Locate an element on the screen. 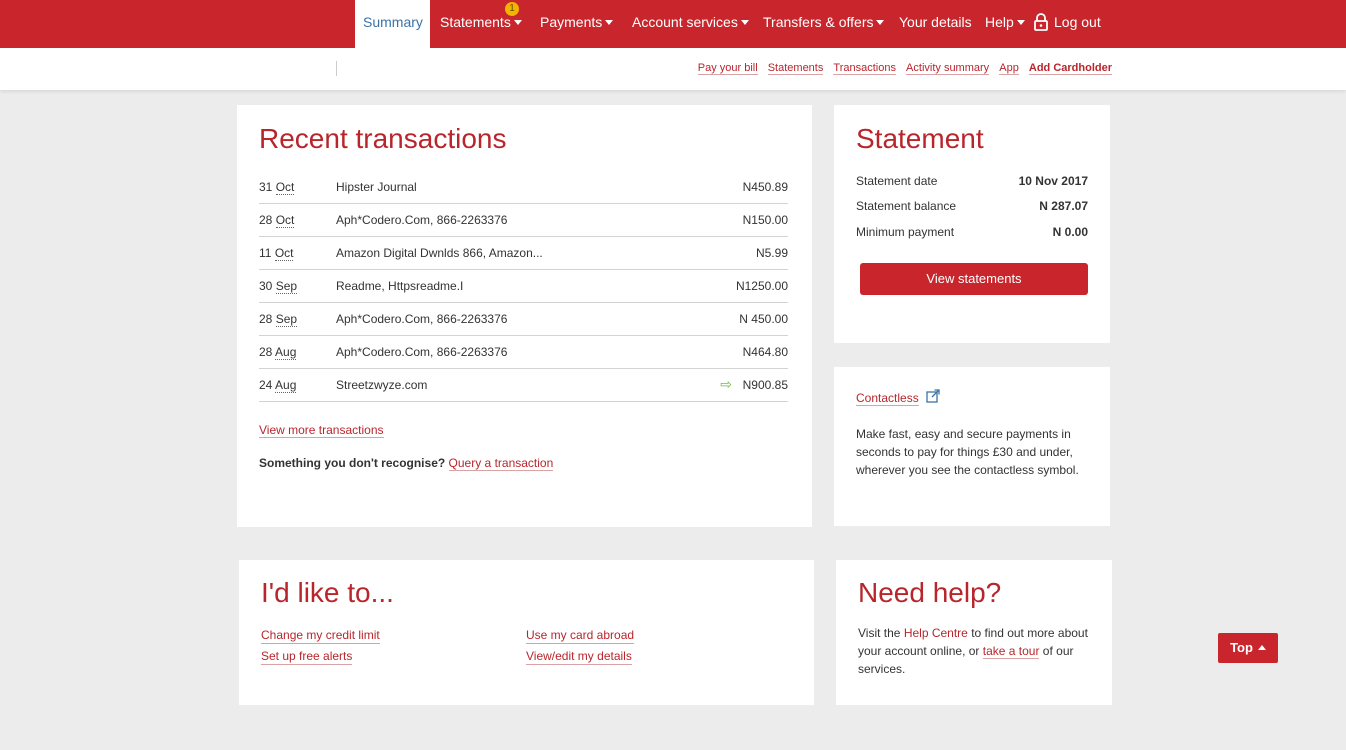 The height and width of the screenshot is (750, 1346). query-transaction-link: Query a transaction is located at coordinates (501, 463).